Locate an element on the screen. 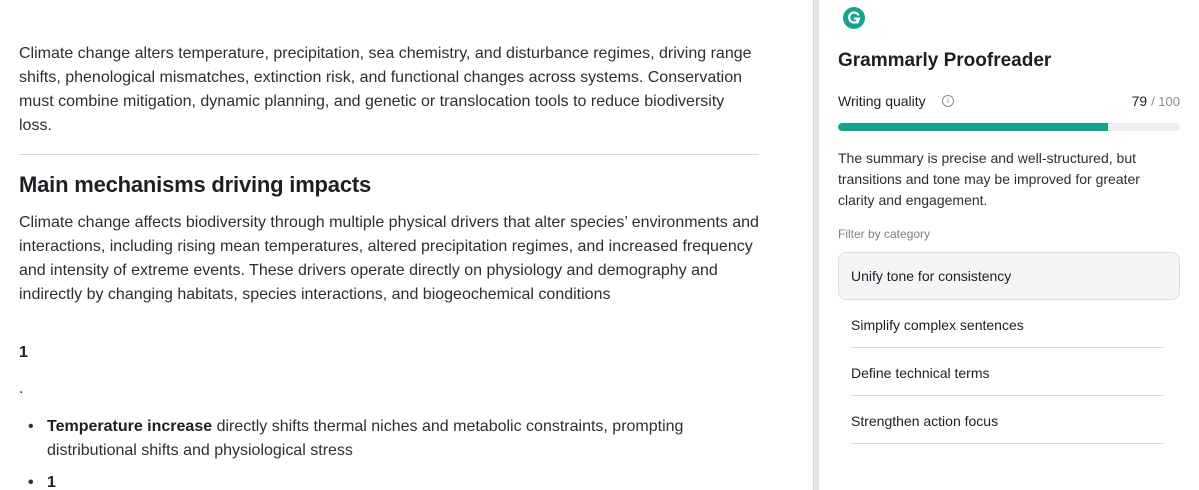 Image resolution: width=1199 pixels, height=490 pixels. filter-label: Filter by category is located at coordinates (884, 234).